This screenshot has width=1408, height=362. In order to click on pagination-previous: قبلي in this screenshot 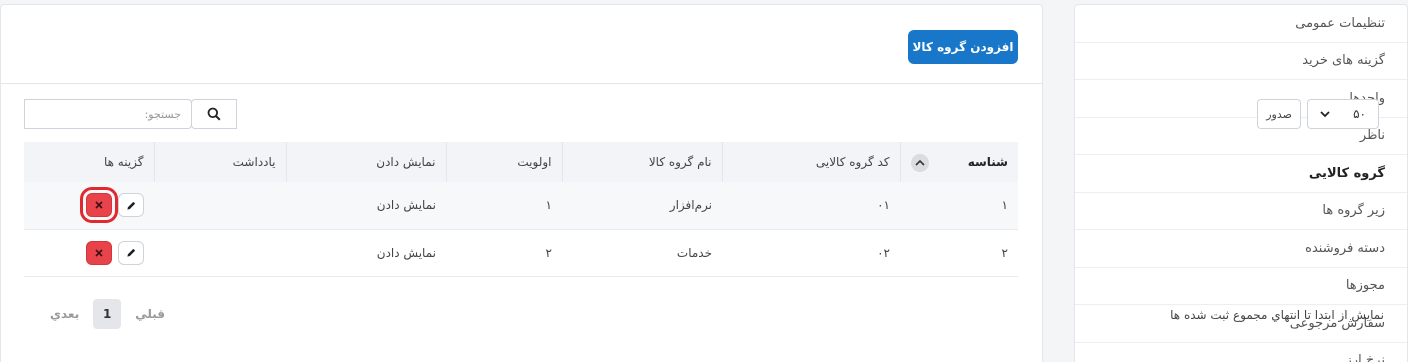, I will do `click(150, 314)`.